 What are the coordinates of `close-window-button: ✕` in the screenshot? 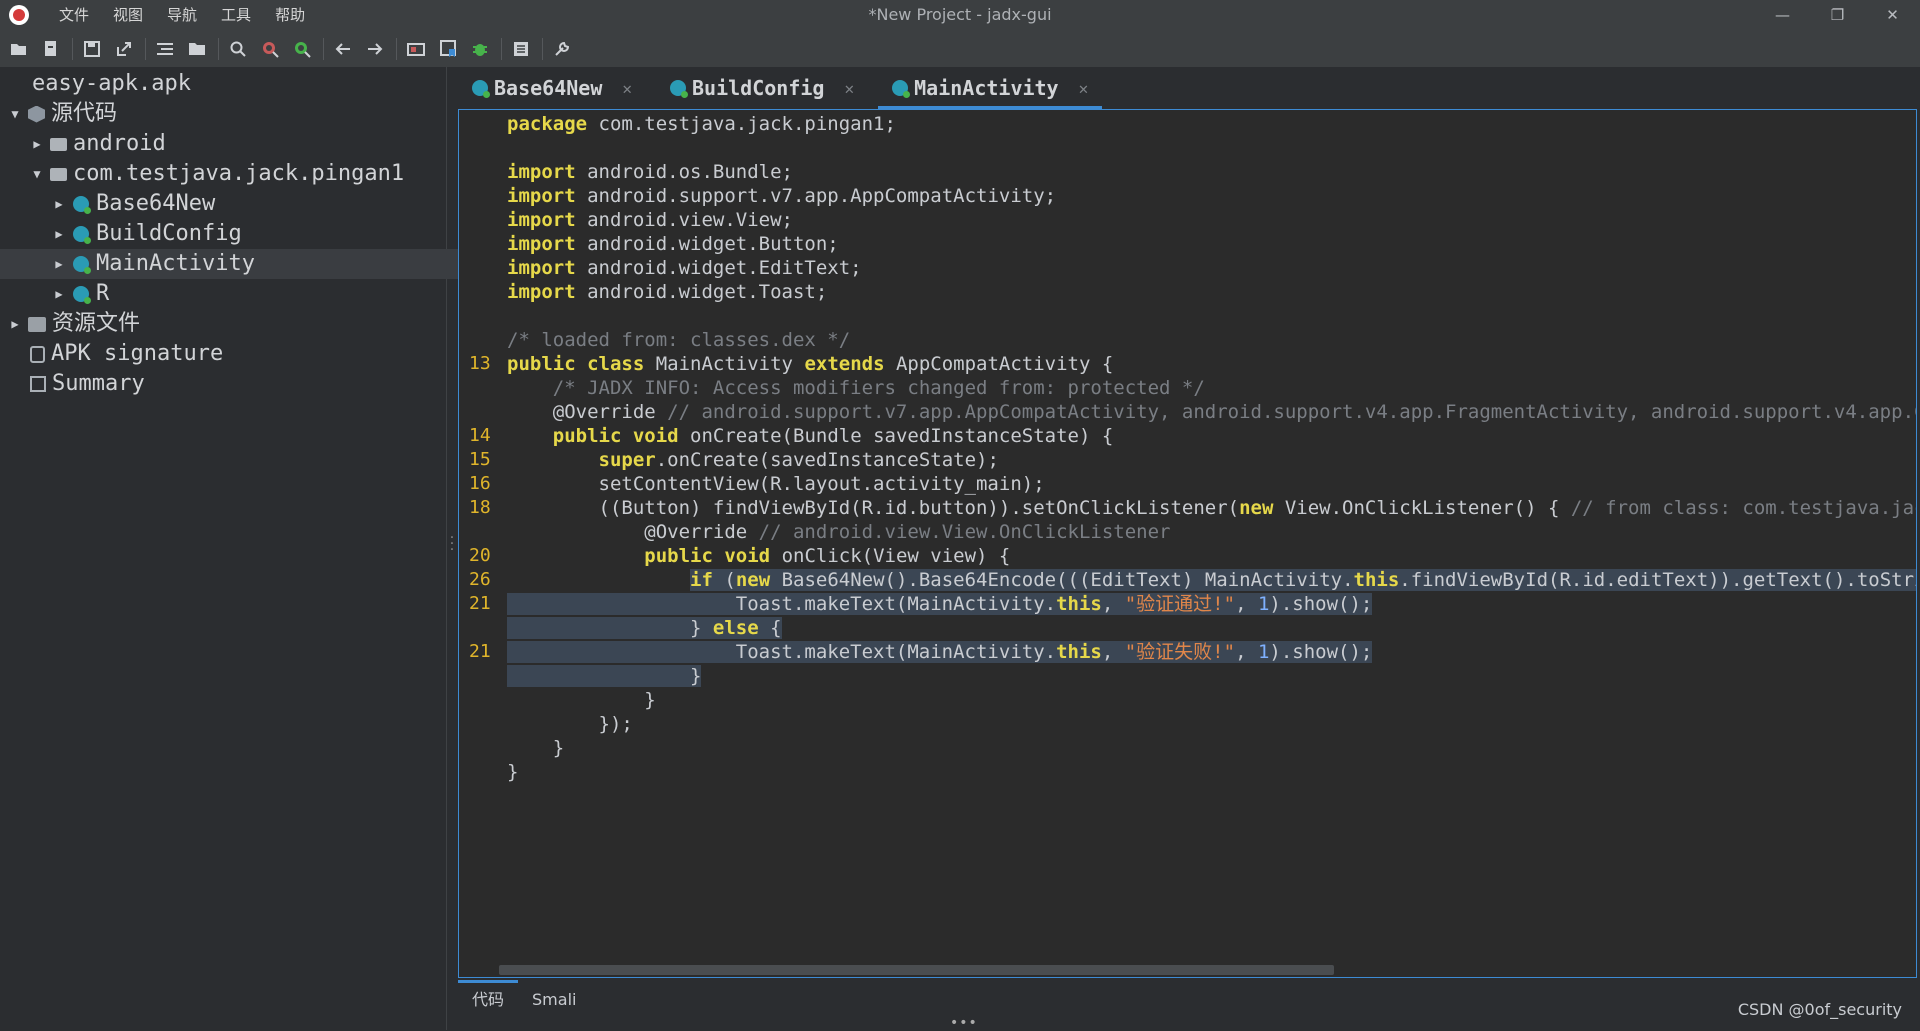 It's located at (1892, 15).